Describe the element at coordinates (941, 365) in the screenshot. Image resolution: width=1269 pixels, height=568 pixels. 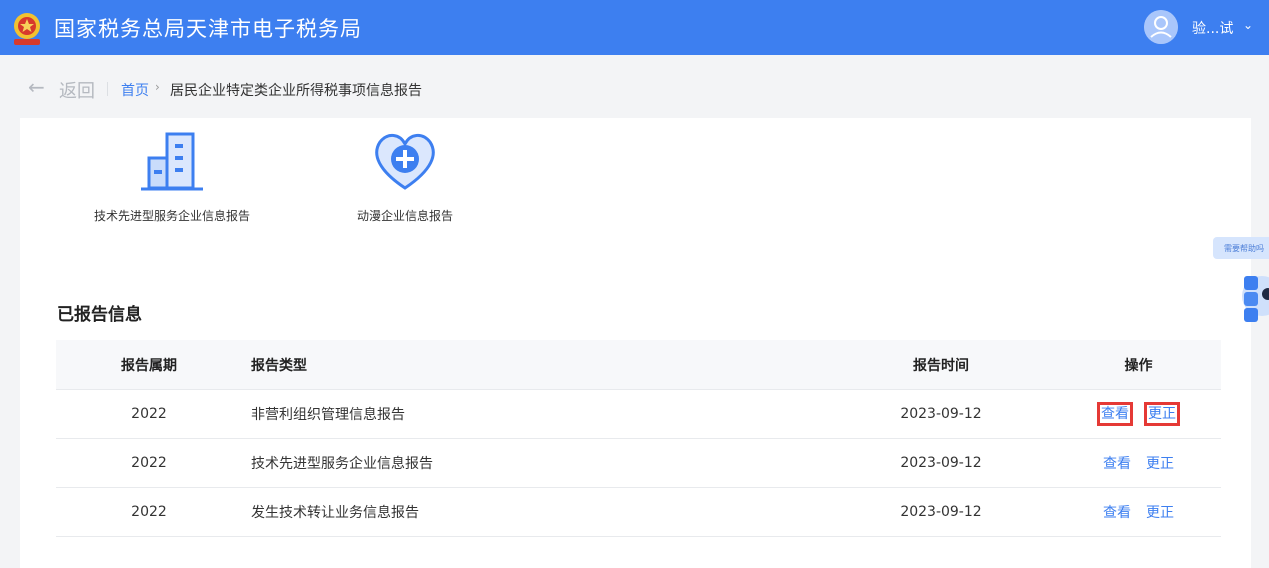
I see `col-time: 报告时间` at that location.